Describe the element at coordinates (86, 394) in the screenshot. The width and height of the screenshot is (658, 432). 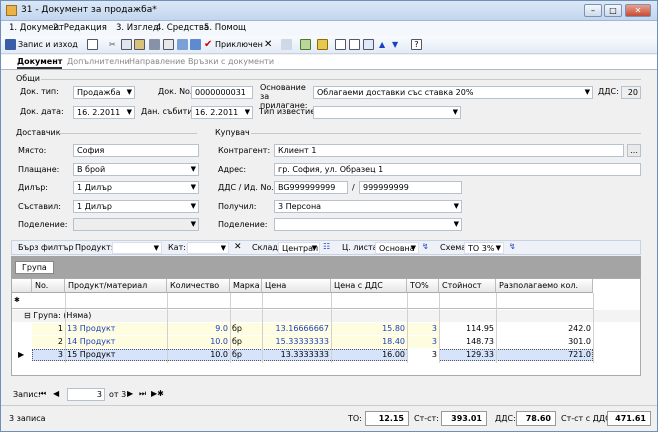
I see `current-record-field: 3` at that location.